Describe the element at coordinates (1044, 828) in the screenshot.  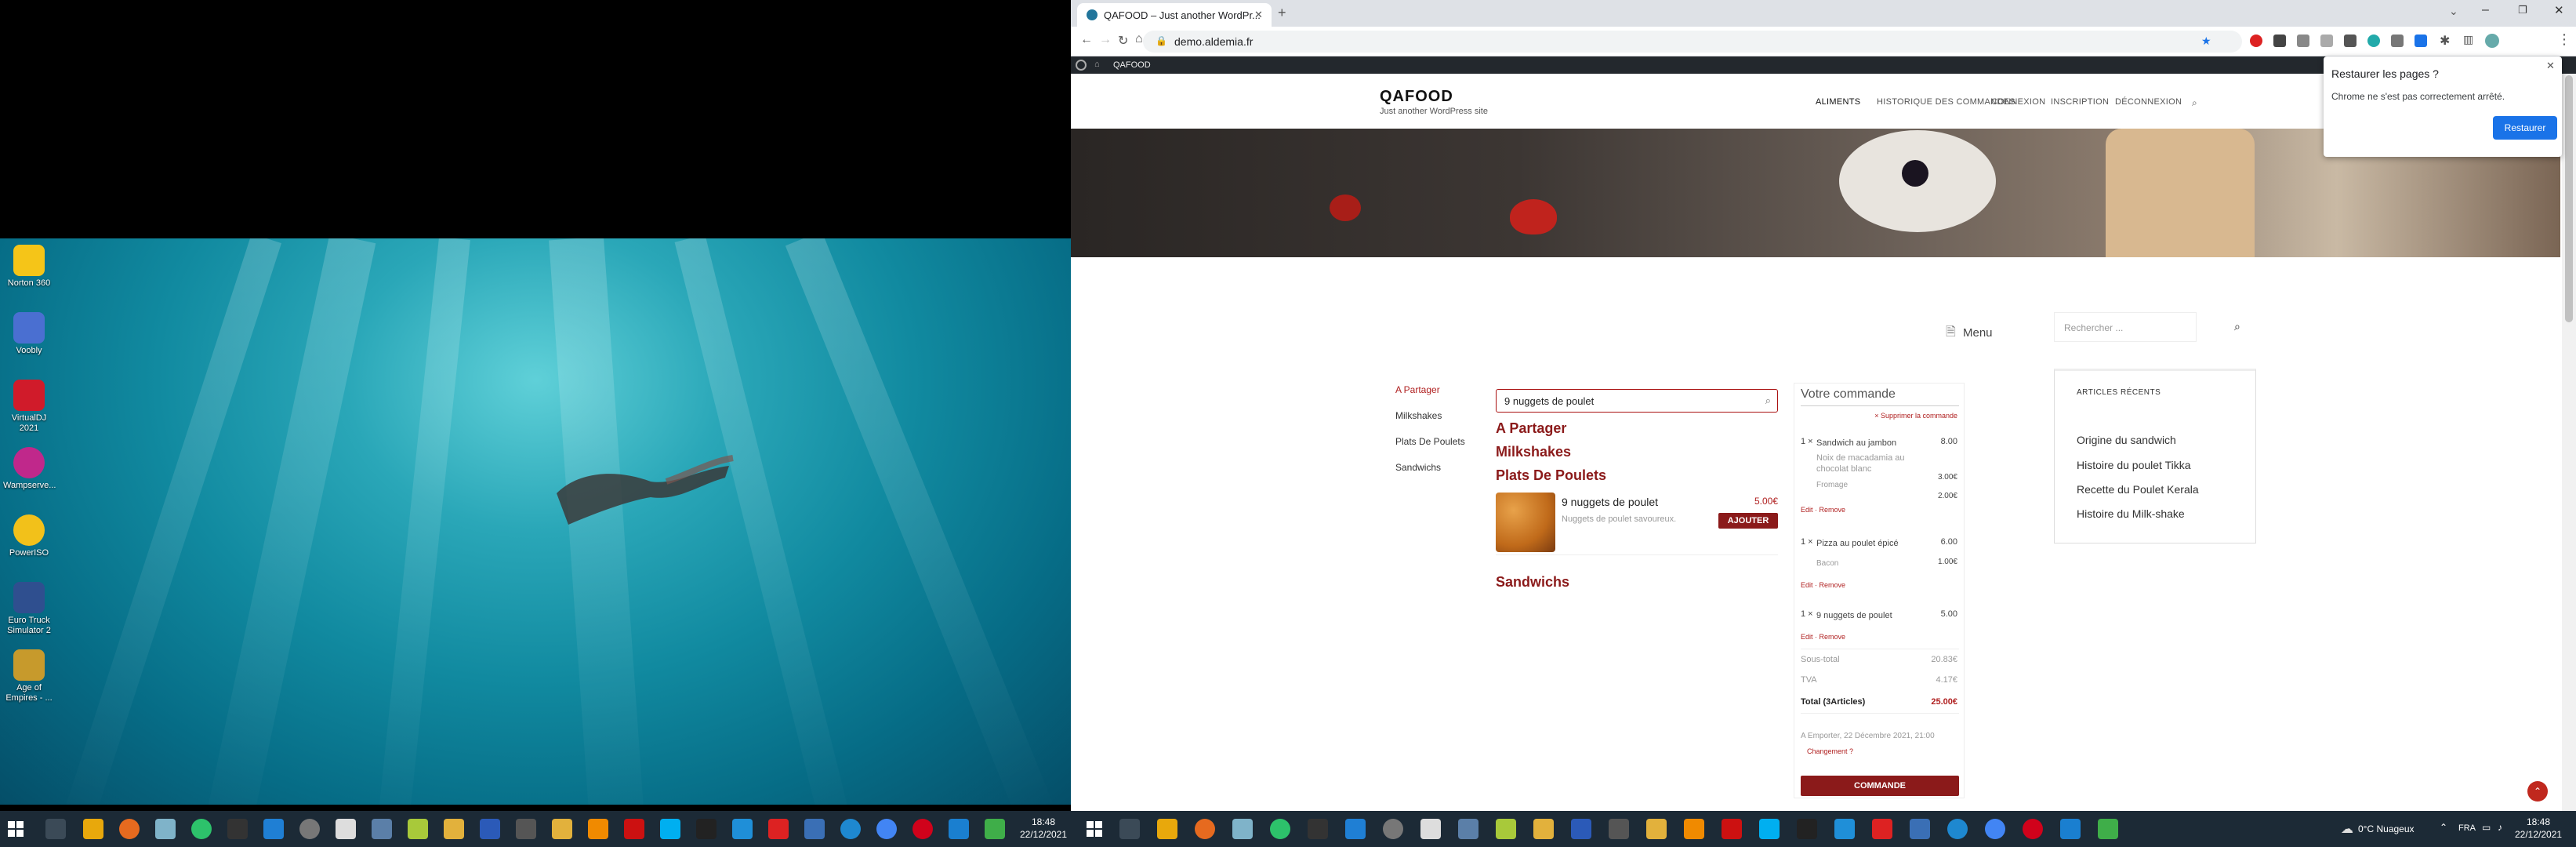
I see `clock-left: 18:48 22/12/2021` at that location.